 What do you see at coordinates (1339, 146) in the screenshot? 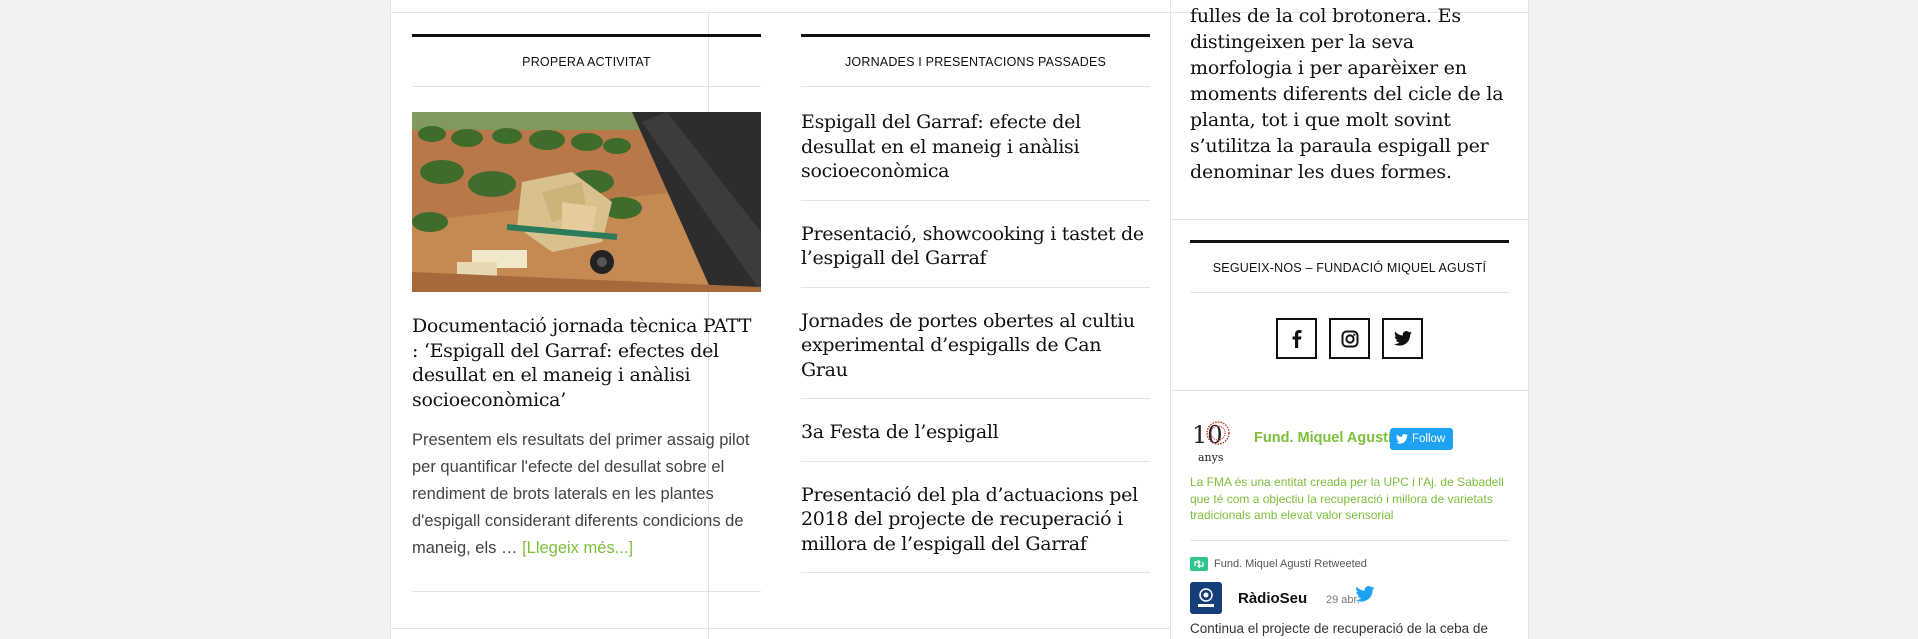
I see `intro-line: s’utilitza la paraula espigall per` at bounding box center [1339, 146].